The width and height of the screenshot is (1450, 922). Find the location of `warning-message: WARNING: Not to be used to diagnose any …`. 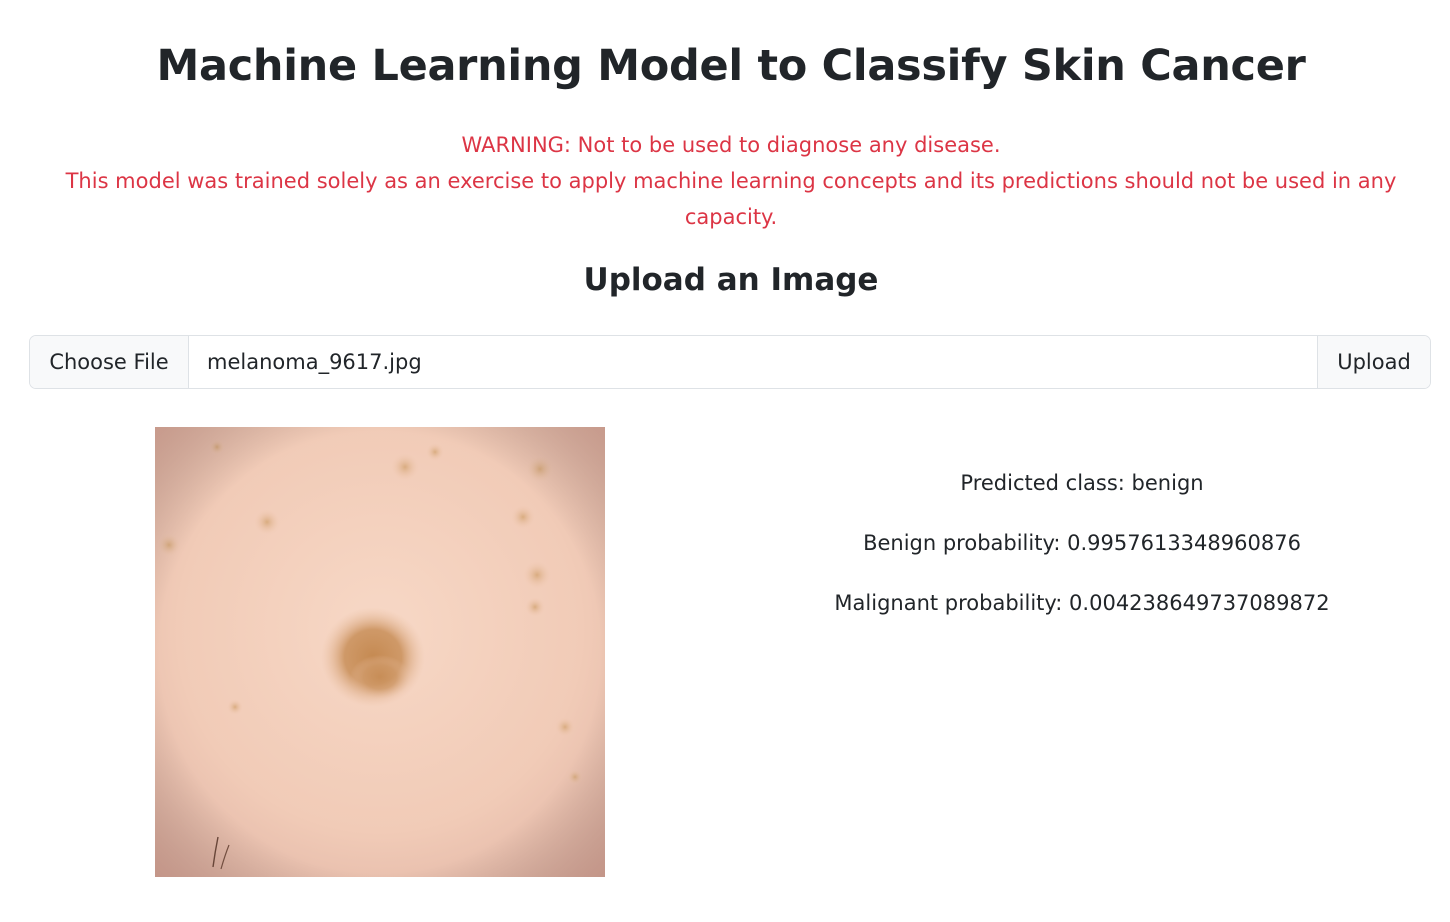

warning-message: WARNING: Not to be used to diagnose any … is located at coordinates (731, 181).